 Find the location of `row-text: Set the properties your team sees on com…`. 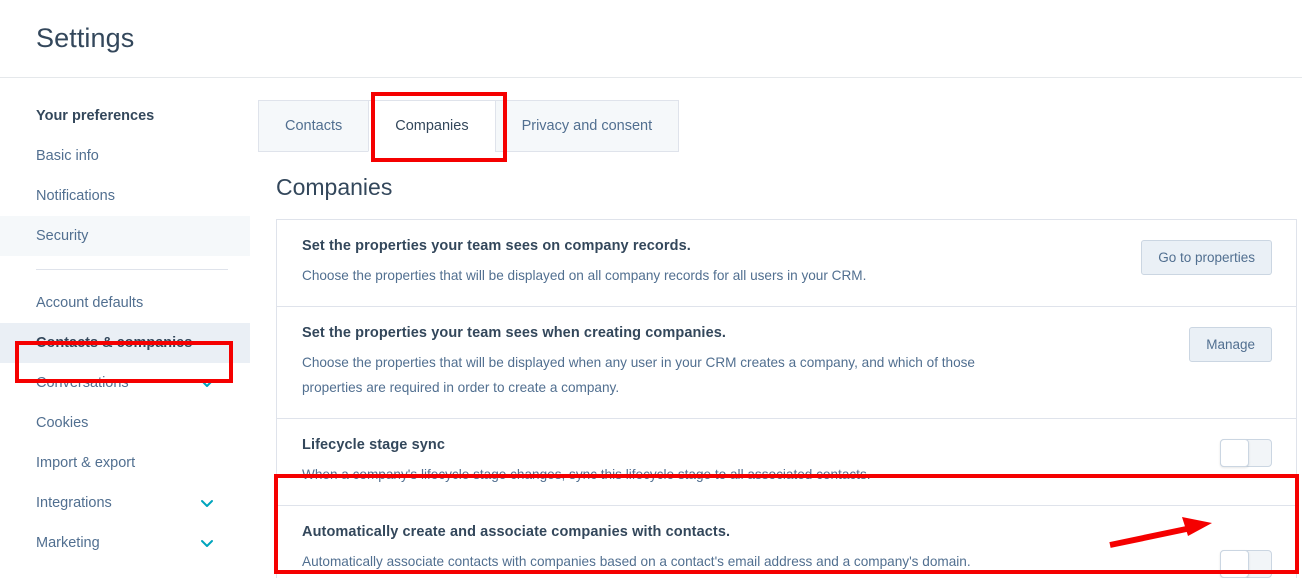

row-text: Set the properties your team sees on com… is located at coordinates (721, 263).